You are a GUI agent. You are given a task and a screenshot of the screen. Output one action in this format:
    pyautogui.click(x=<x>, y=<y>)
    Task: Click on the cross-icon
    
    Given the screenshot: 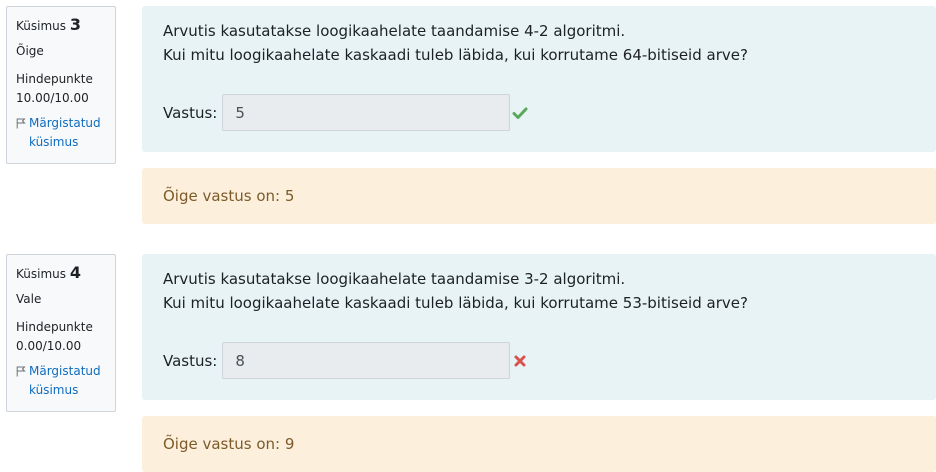 What is the action you would take?
    pyautogui.click(x=520, y=360)
    